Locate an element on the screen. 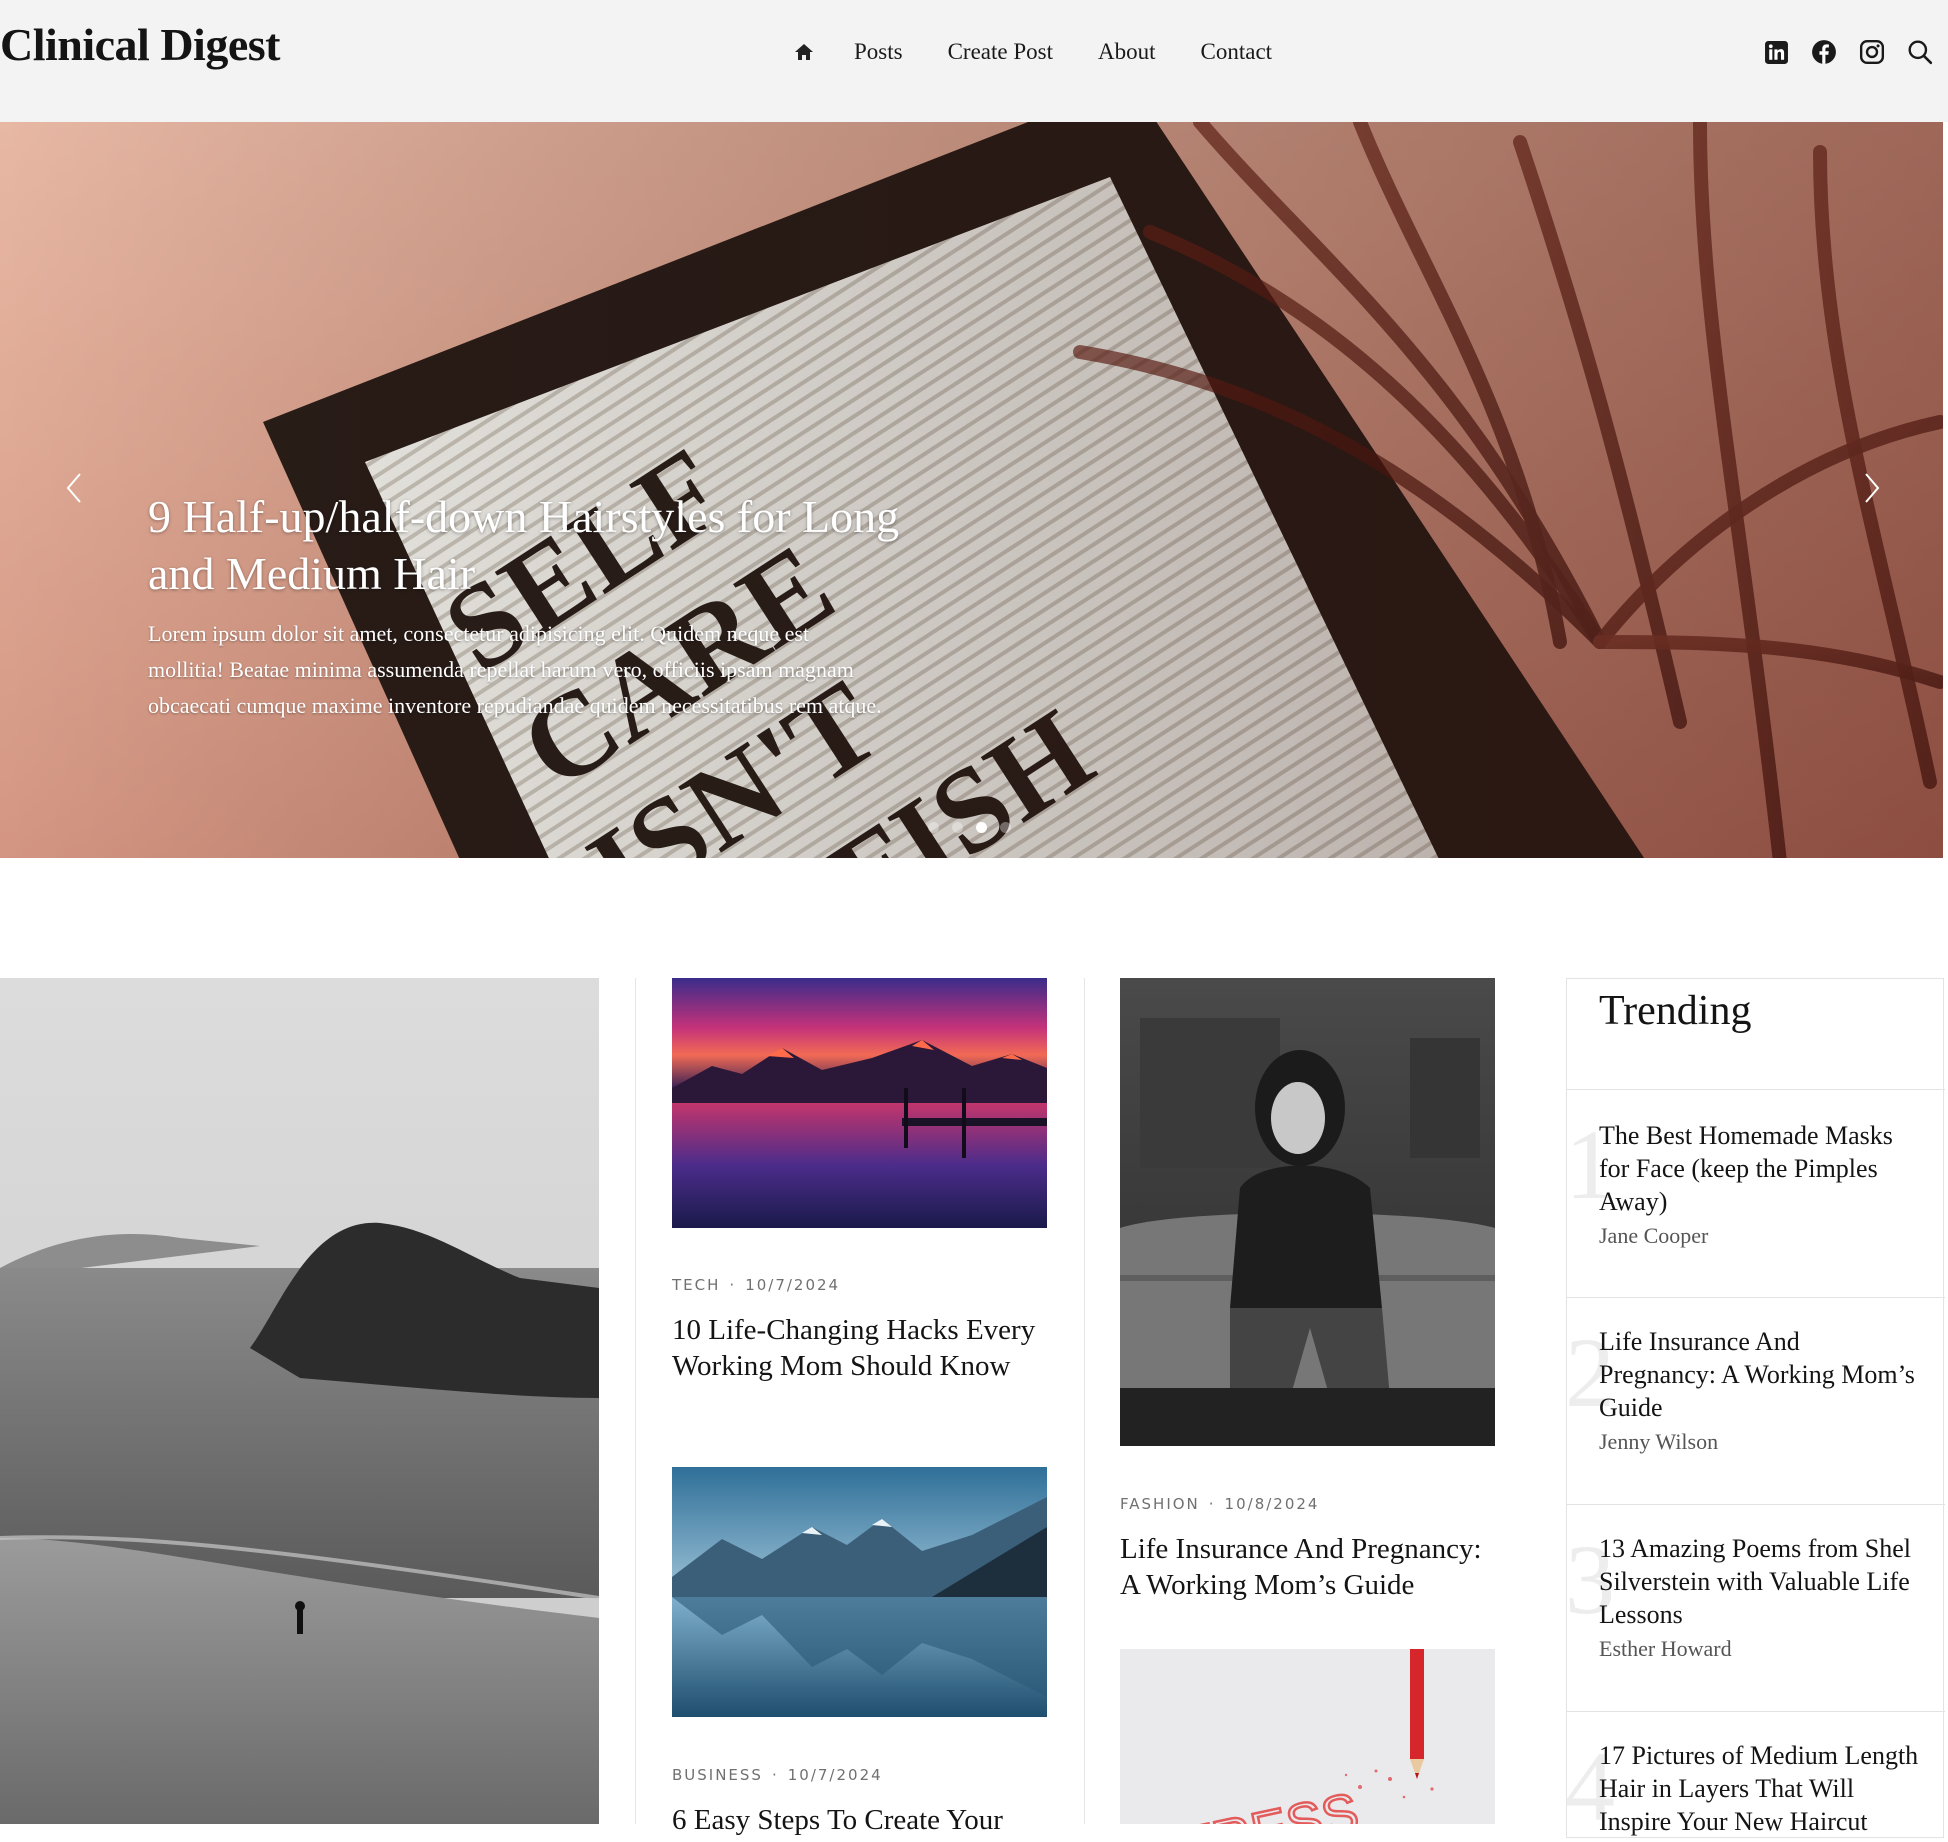 This screenshot has width=1948, height=1842. trending-author: Jenny Wilson is located at coordinates (1658, 1442).